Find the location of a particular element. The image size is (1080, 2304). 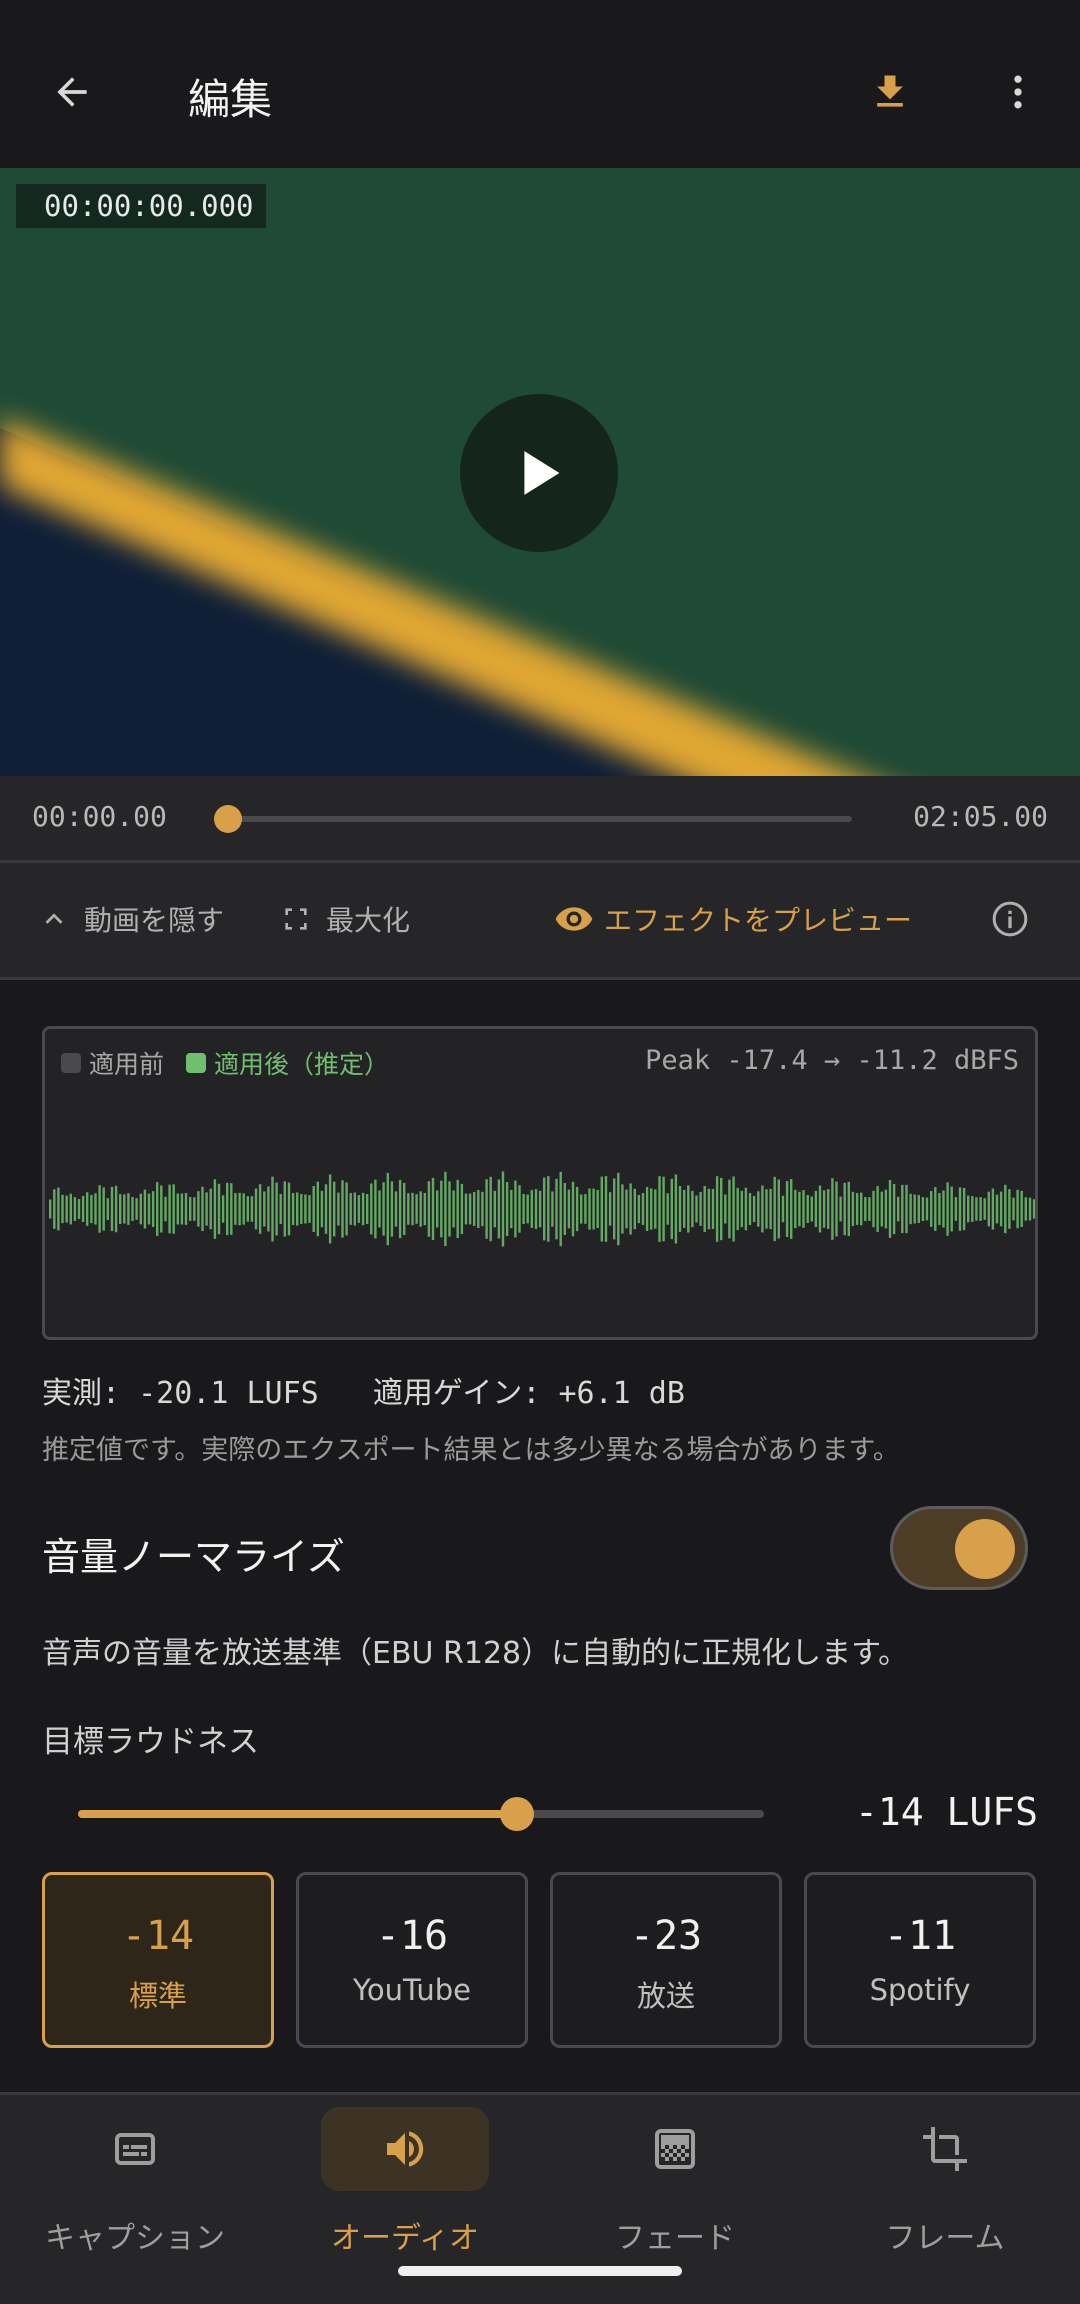

tab-fade: フェード is located at coordinates (675, 2185).